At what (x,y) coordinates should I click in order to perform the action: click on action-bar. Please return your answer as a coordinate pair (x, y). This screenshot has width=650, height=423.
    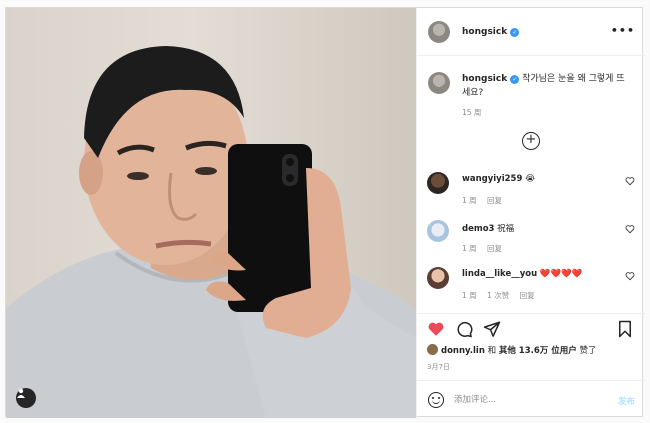
    Looking at the image, I should click on (531, 328).